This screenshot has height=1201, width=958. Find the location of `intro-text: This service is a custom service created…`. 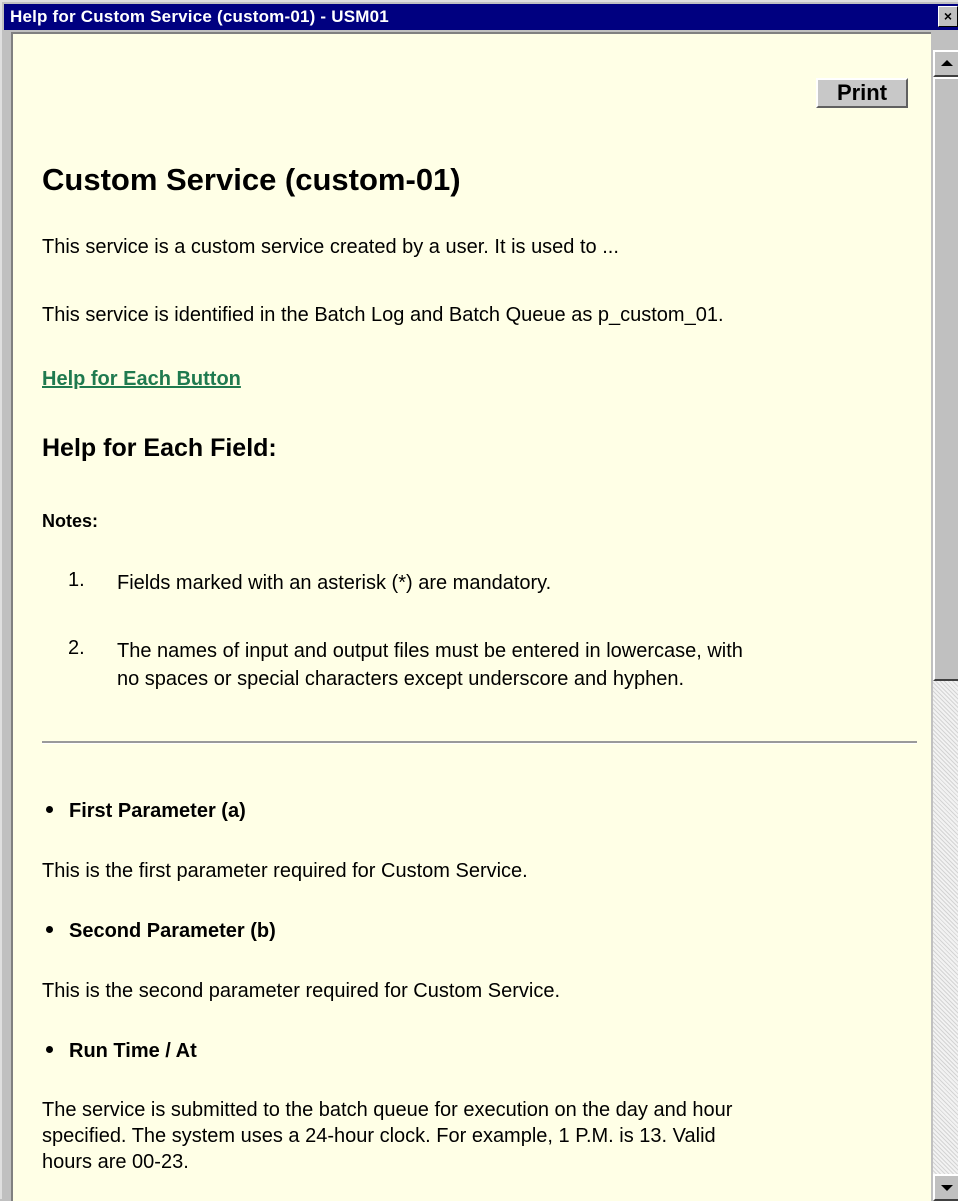

intro-text: This service is a custom service created… is located at coordinates (330, 247).